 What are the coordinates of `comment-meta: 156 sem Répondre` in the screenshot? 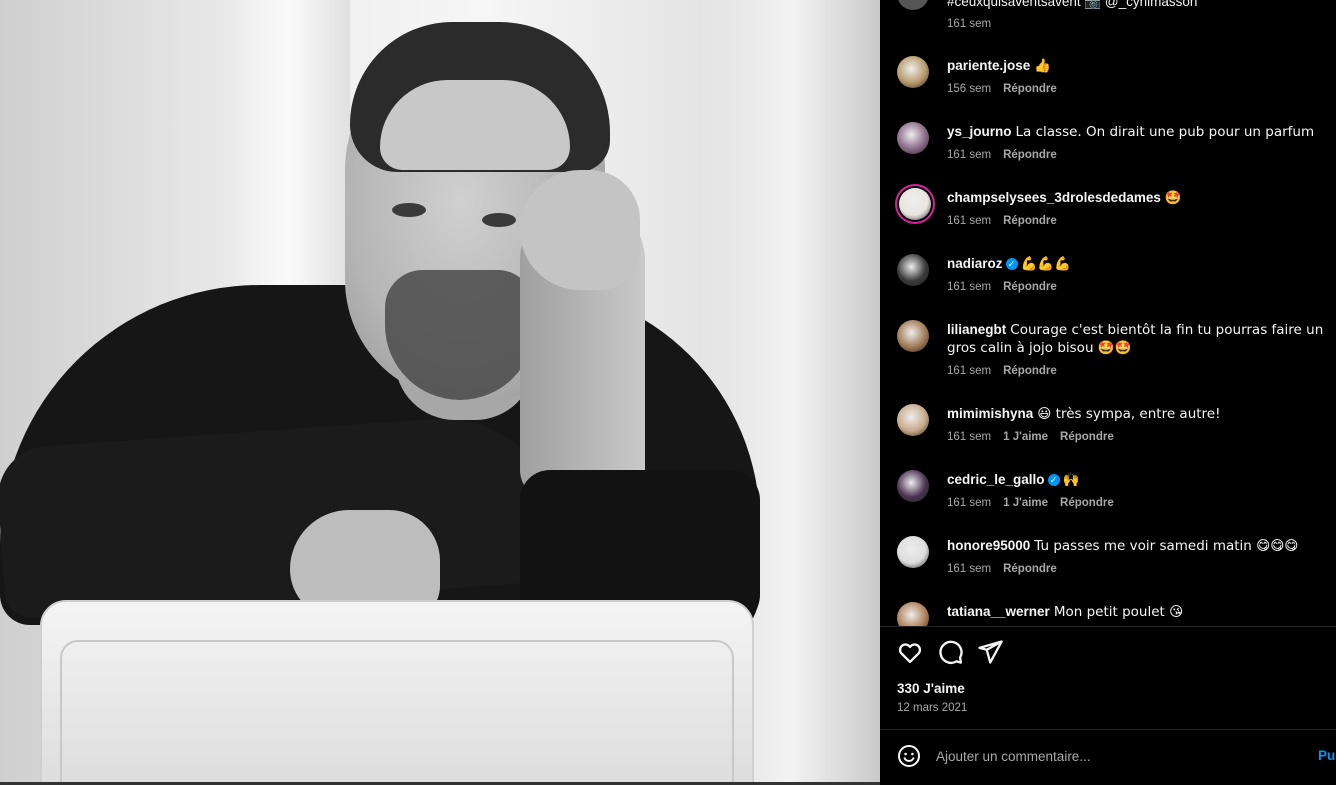 It's located at (1008, 89).